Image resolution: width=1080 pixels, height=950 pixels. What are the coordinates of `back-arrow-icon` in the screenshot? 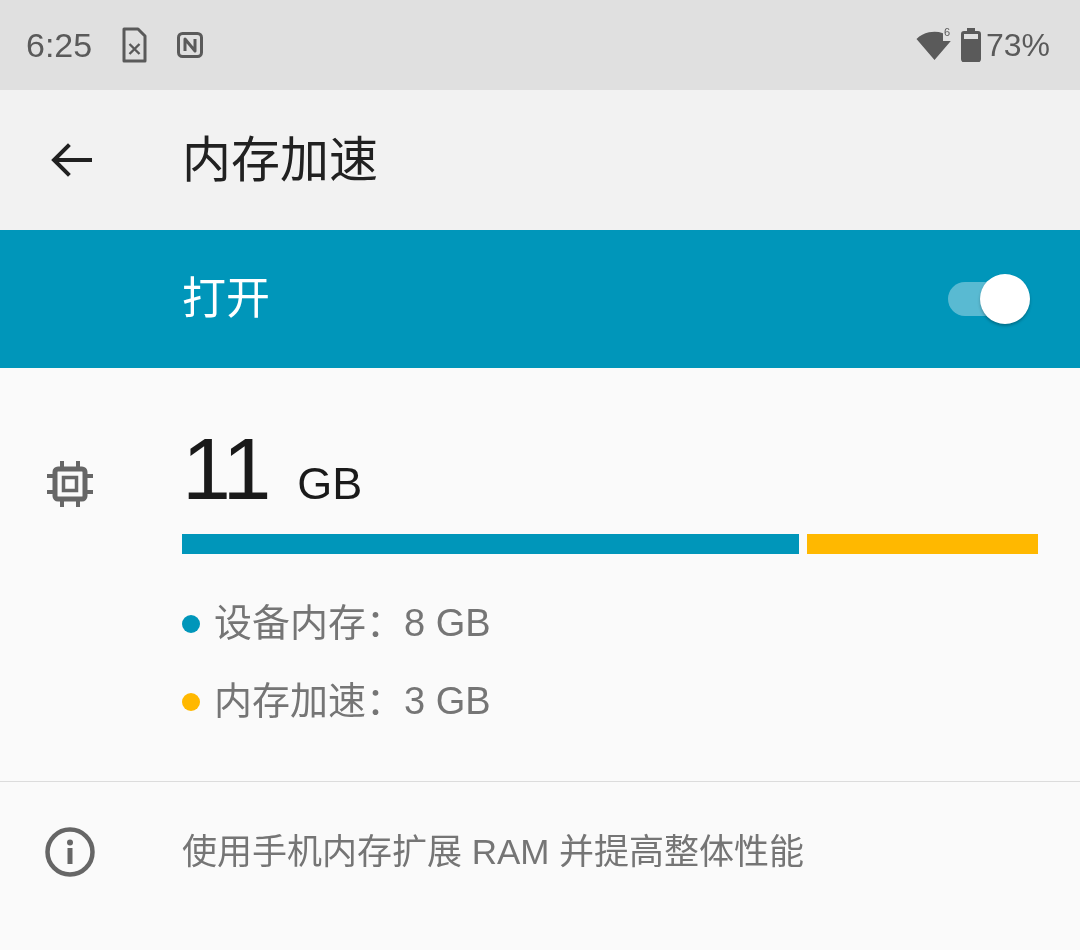 It's located at (71, 160).